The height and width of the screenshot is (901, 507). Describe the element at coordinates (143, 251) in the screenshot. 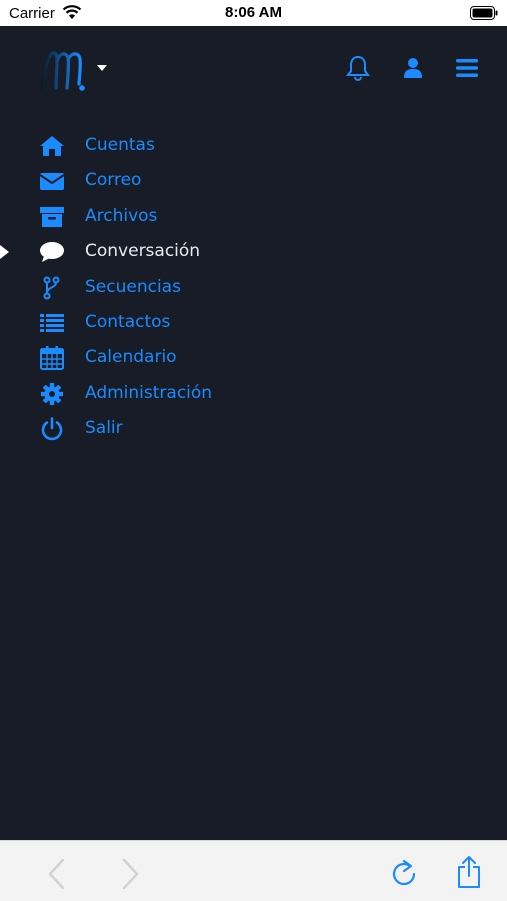

I see `menu-item-label: Conversación` at that location.